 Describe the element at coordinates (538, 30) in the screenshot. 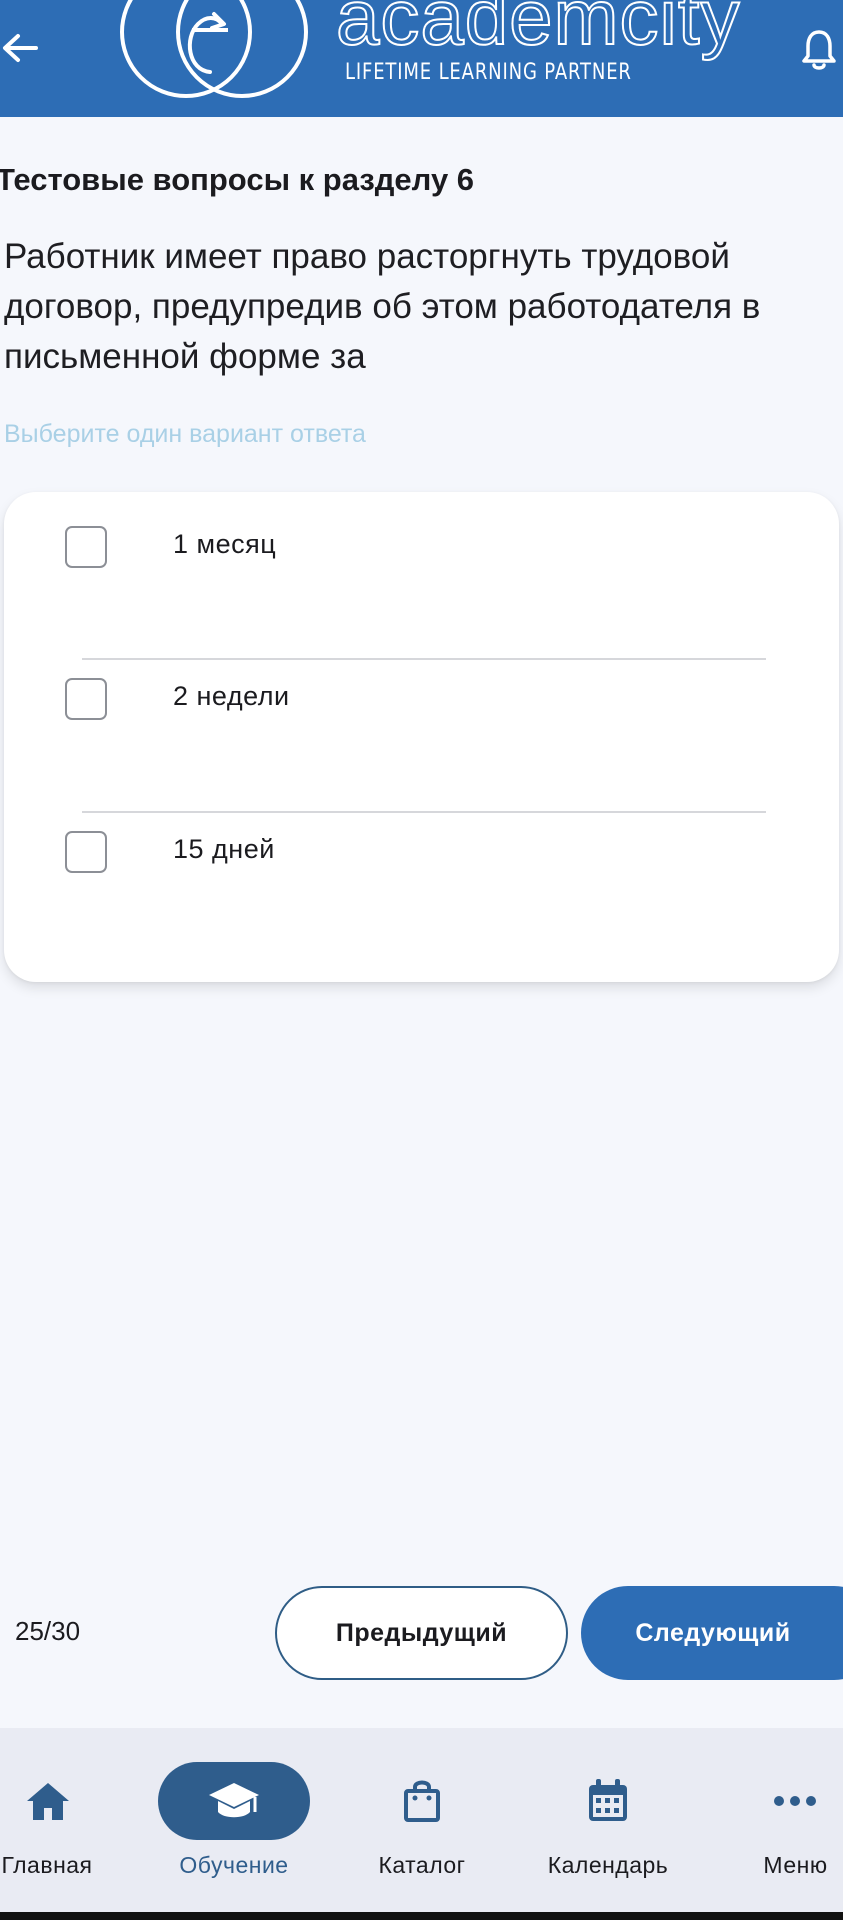

I see `brand-name: academcity` at that location.